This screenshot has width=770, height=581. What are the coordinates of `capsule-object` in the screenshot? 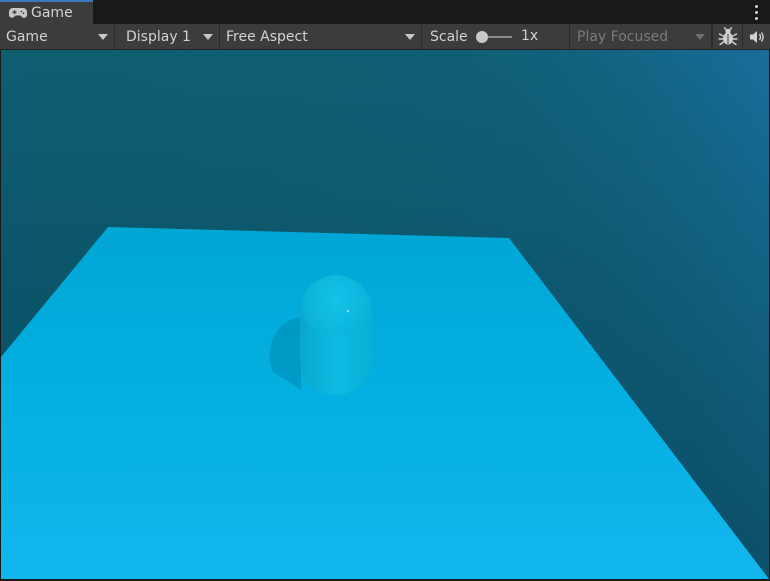 It's located at (336, 335).